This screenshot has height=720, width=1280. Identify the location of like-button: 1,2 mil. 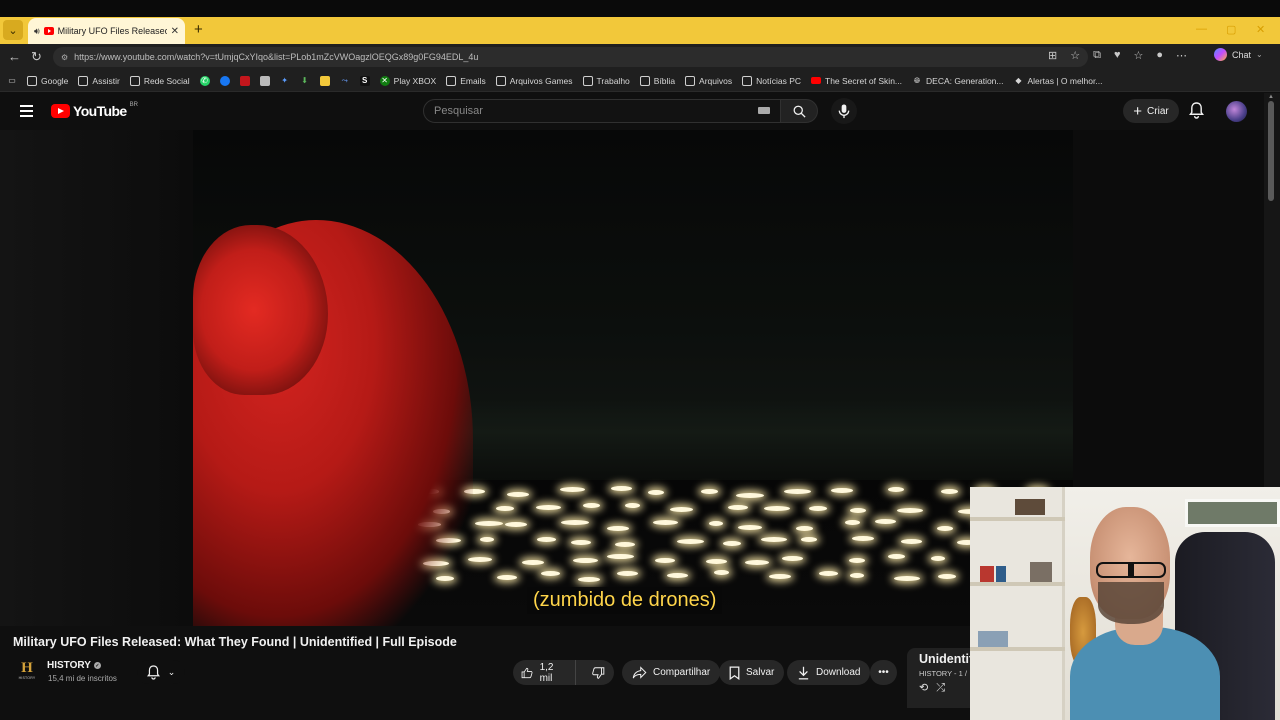
(544, 672).